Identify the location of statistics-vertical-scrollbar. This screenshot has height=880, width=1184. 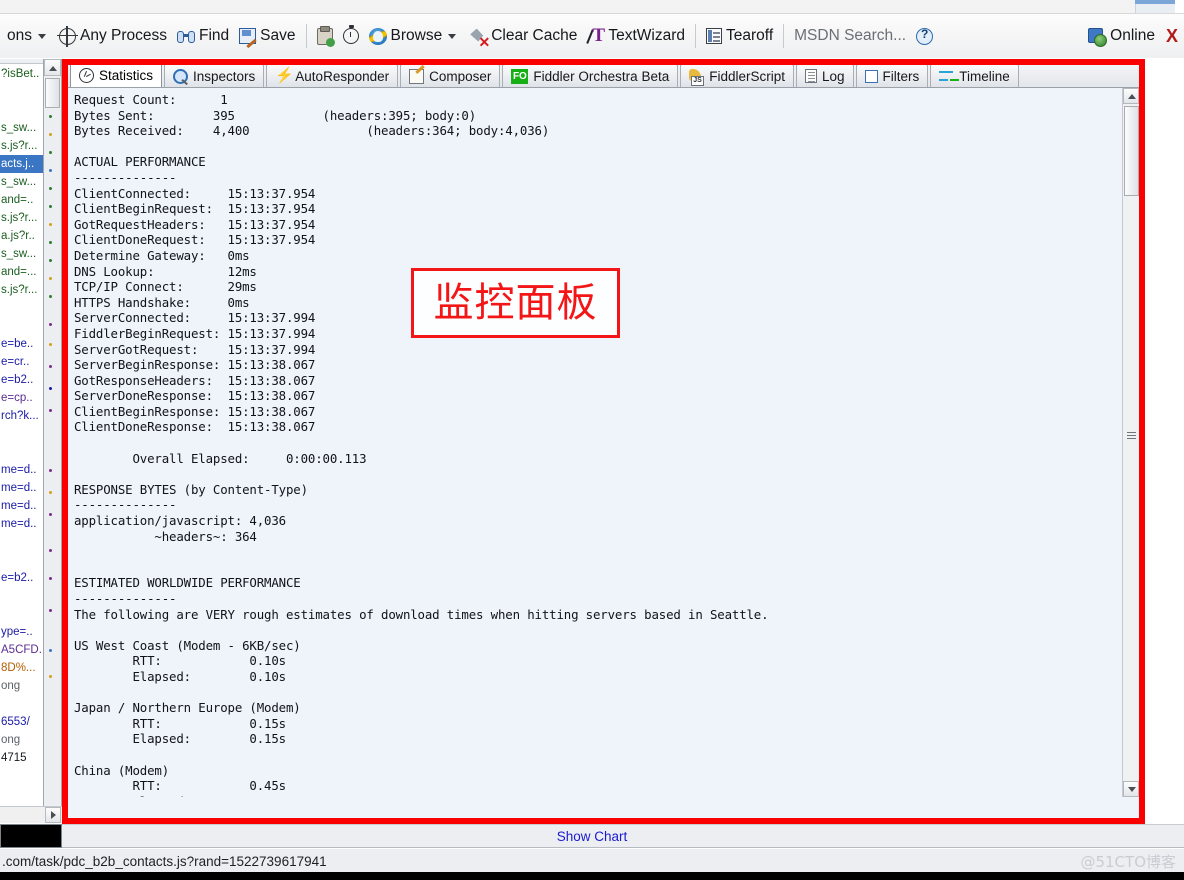
(1130, 442).